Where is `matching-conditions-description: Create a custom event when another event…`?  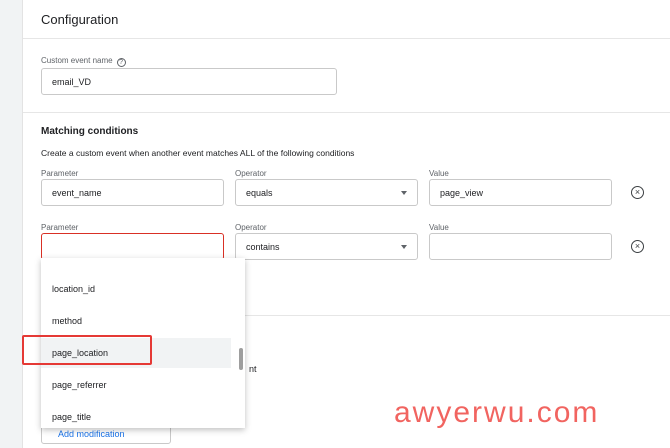 matching-conditions-description: Create a custom event when another event… is located at coordinates (198, 153).